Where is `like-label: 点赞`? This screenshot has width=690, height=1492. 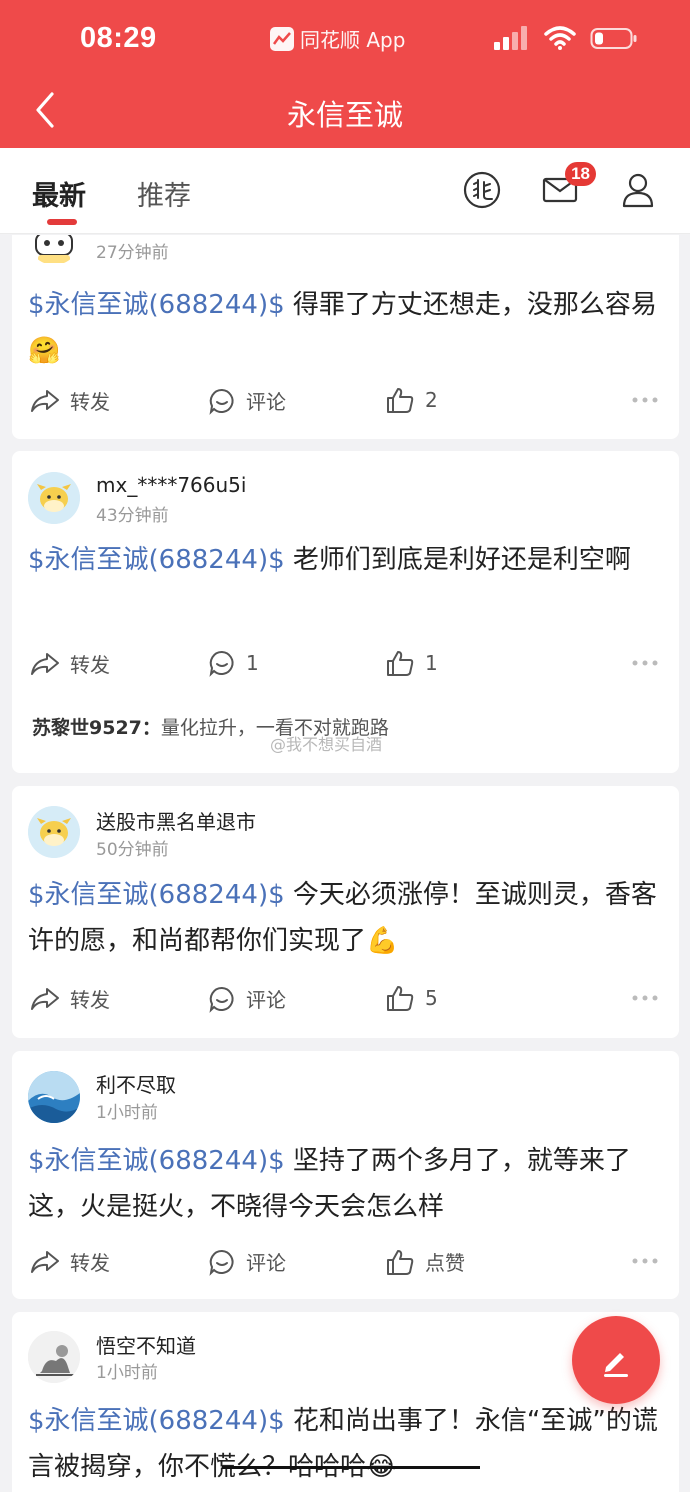 like-label: 点赞 is located at coordinates (445, 1263).